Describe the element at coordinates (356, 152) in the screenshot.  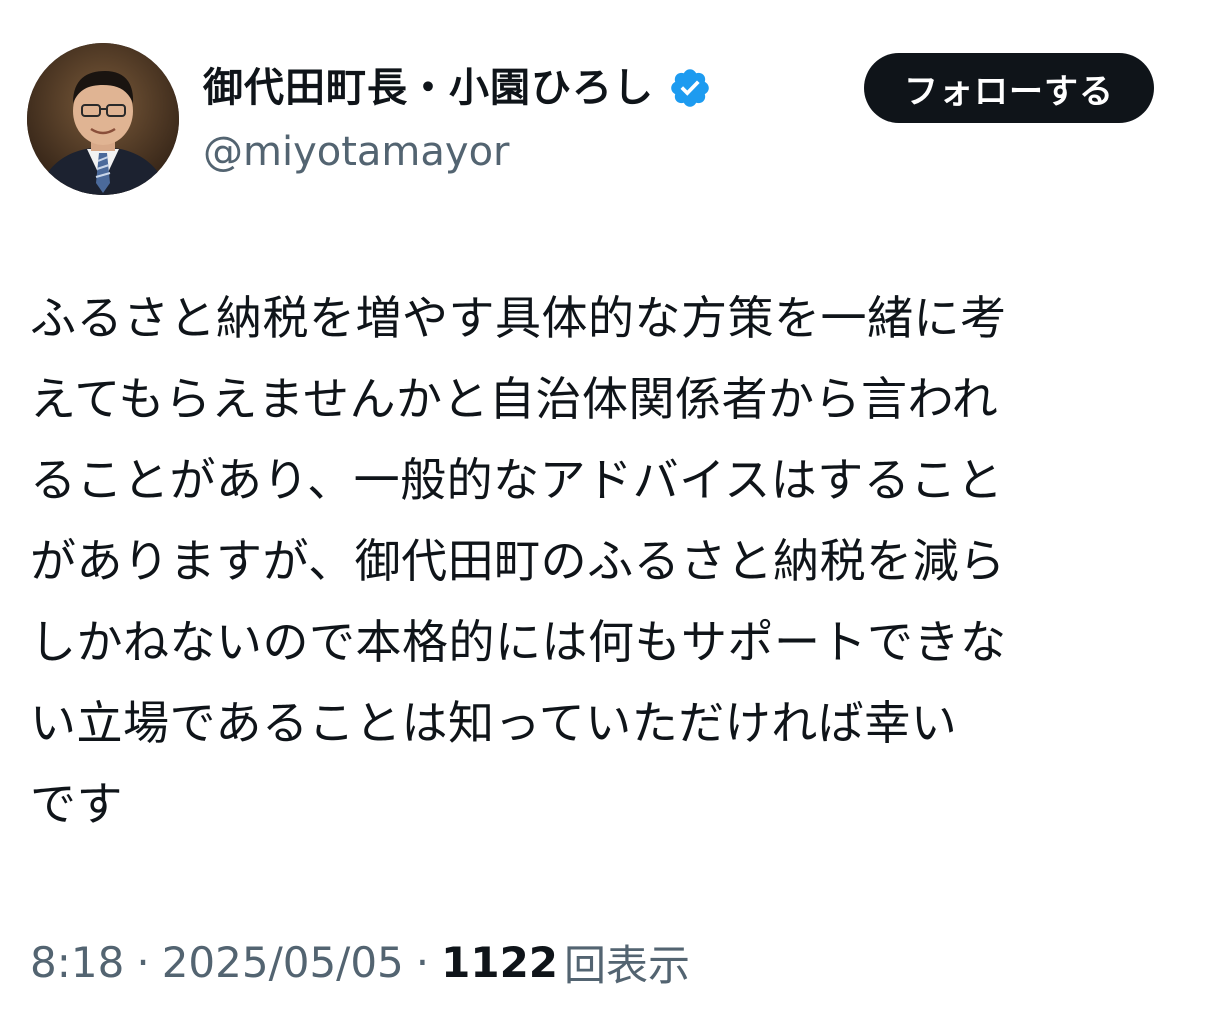
I see `user-handle: @miyotamayor` at that location.